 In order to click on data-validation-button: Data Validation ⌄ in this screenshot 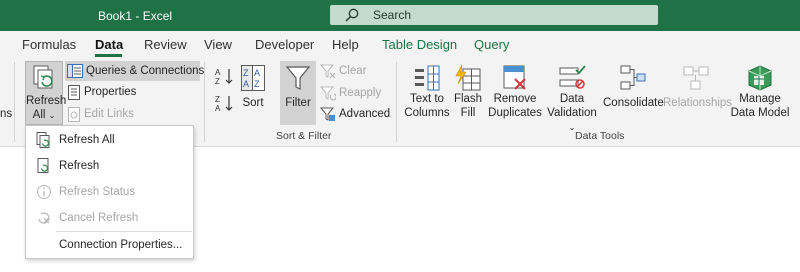, I will do `click(572, 96)`.